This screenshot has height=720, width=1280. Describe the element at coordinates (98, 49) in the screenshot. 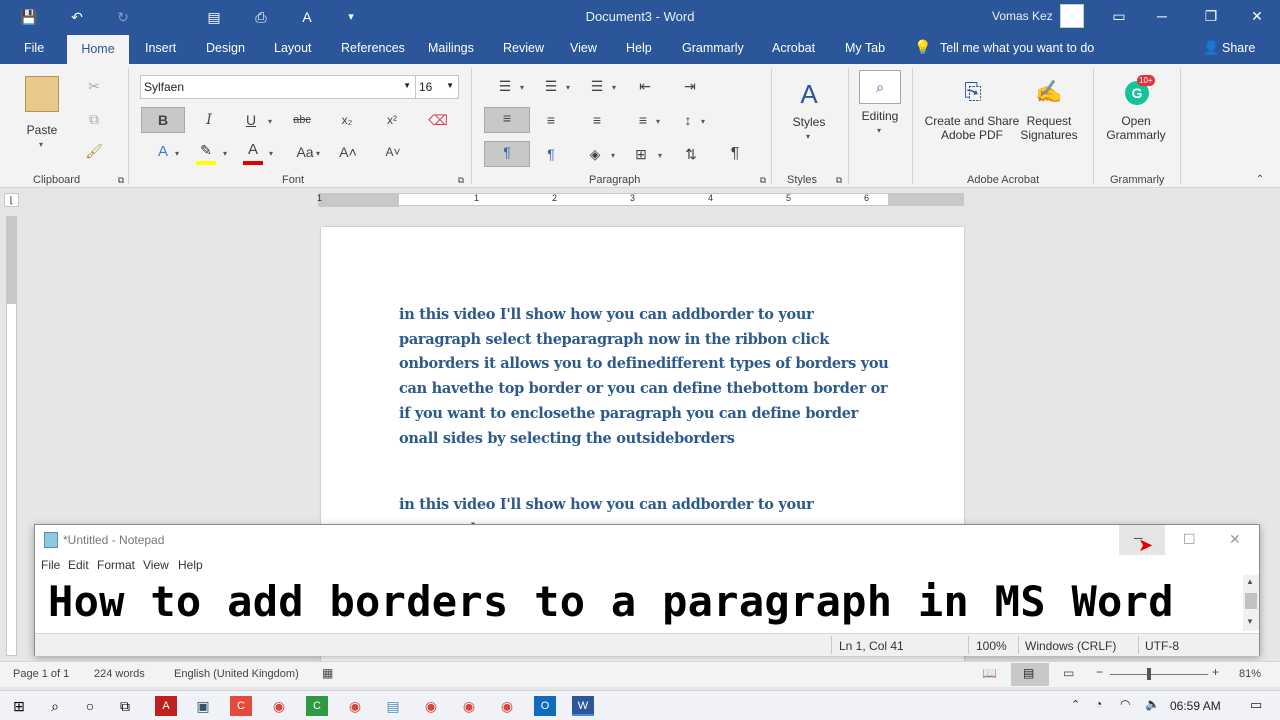

I see `tab-home: Home` at that location.